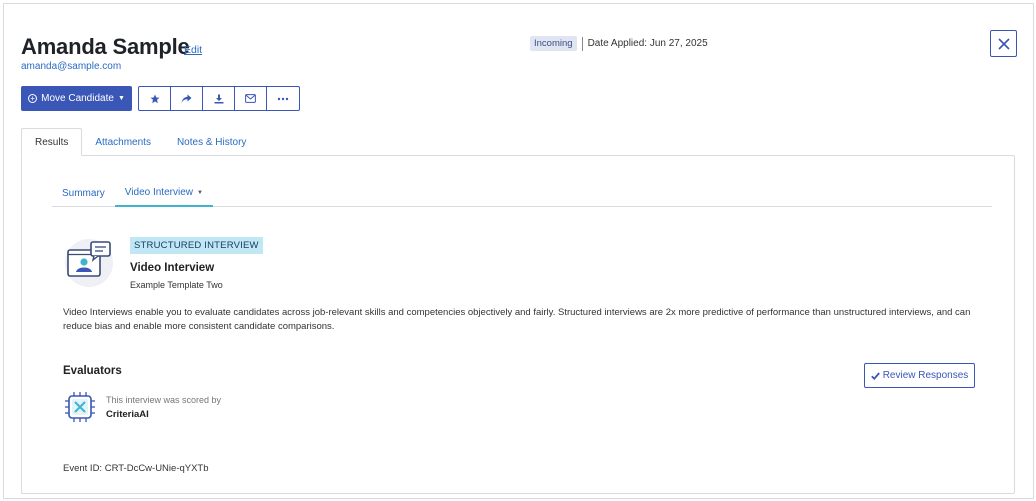  I want to click on move-candidate-button: + Move Candidate ▼, so click(76, 98).